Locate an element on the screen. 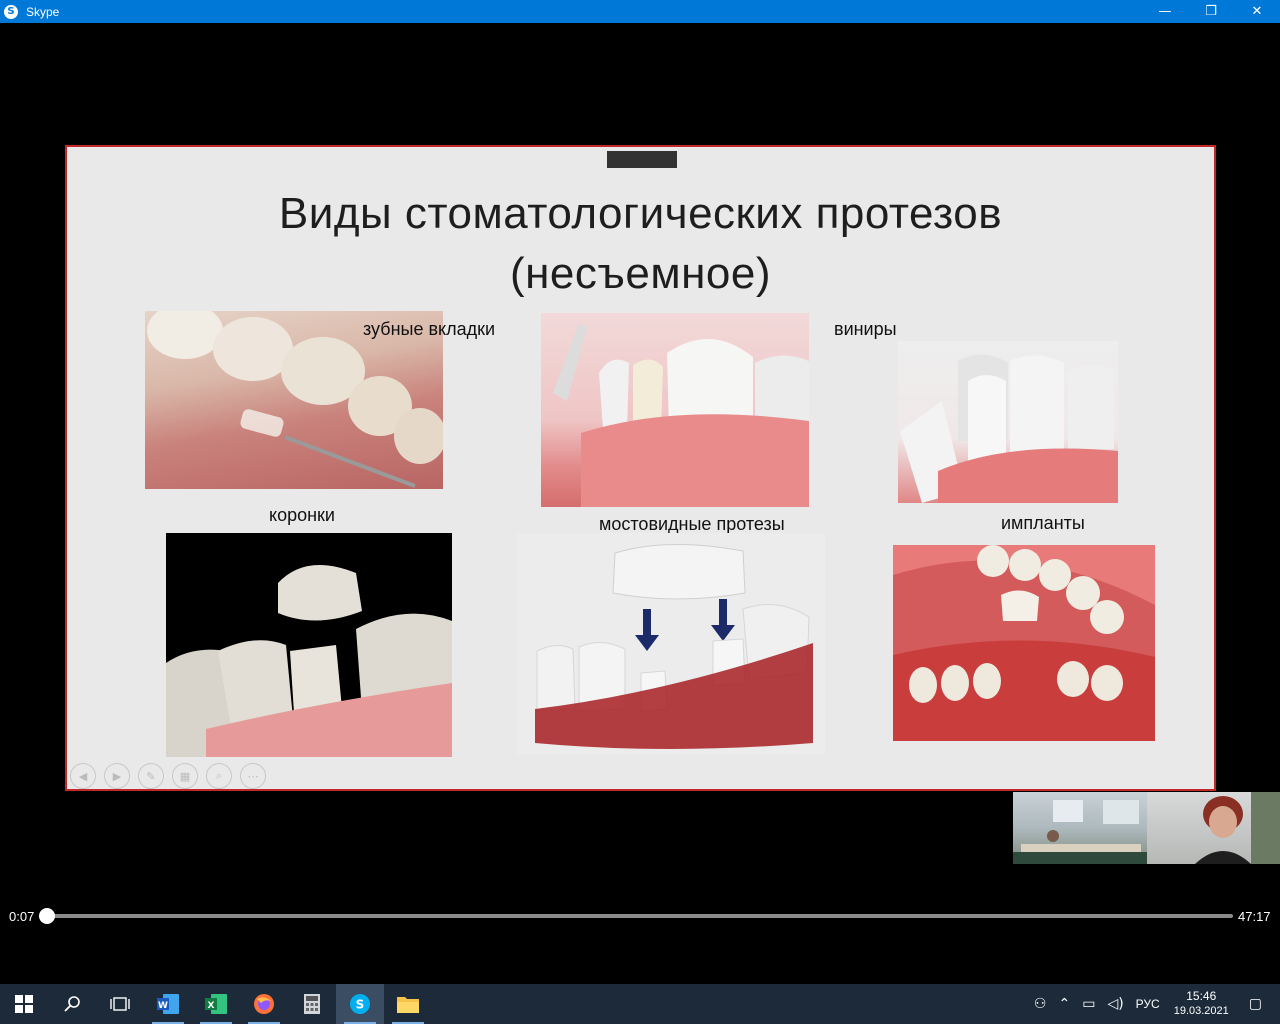 Image resolution: width=1280 pixels, height=1024 pixels. slides-icon: ▦ is located at coordinates (185, 776).